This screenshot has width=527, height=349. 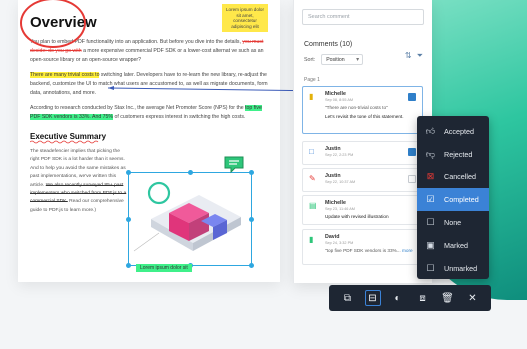 I want to click on page-label: Page 1, so click(x=312, y=80).